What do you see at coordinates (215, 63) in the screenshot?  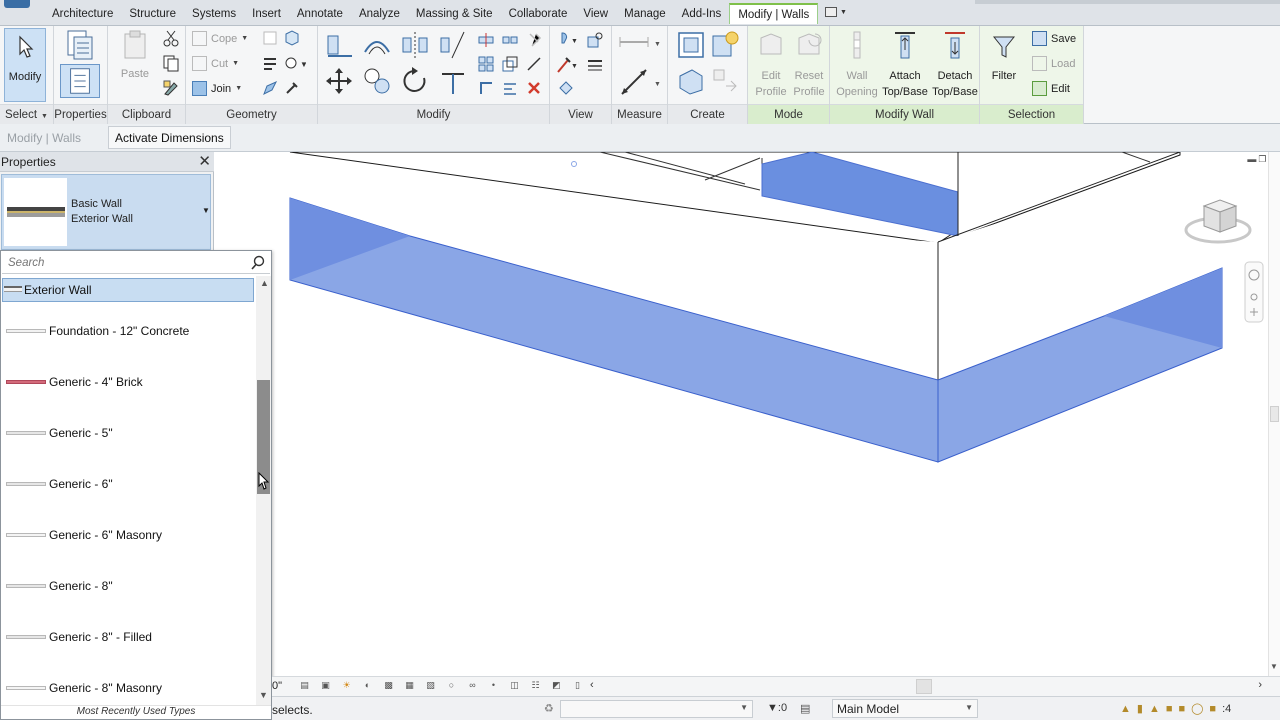 I see `cut-geometry-button: Cut ▼` at bounding box center [215, 63].